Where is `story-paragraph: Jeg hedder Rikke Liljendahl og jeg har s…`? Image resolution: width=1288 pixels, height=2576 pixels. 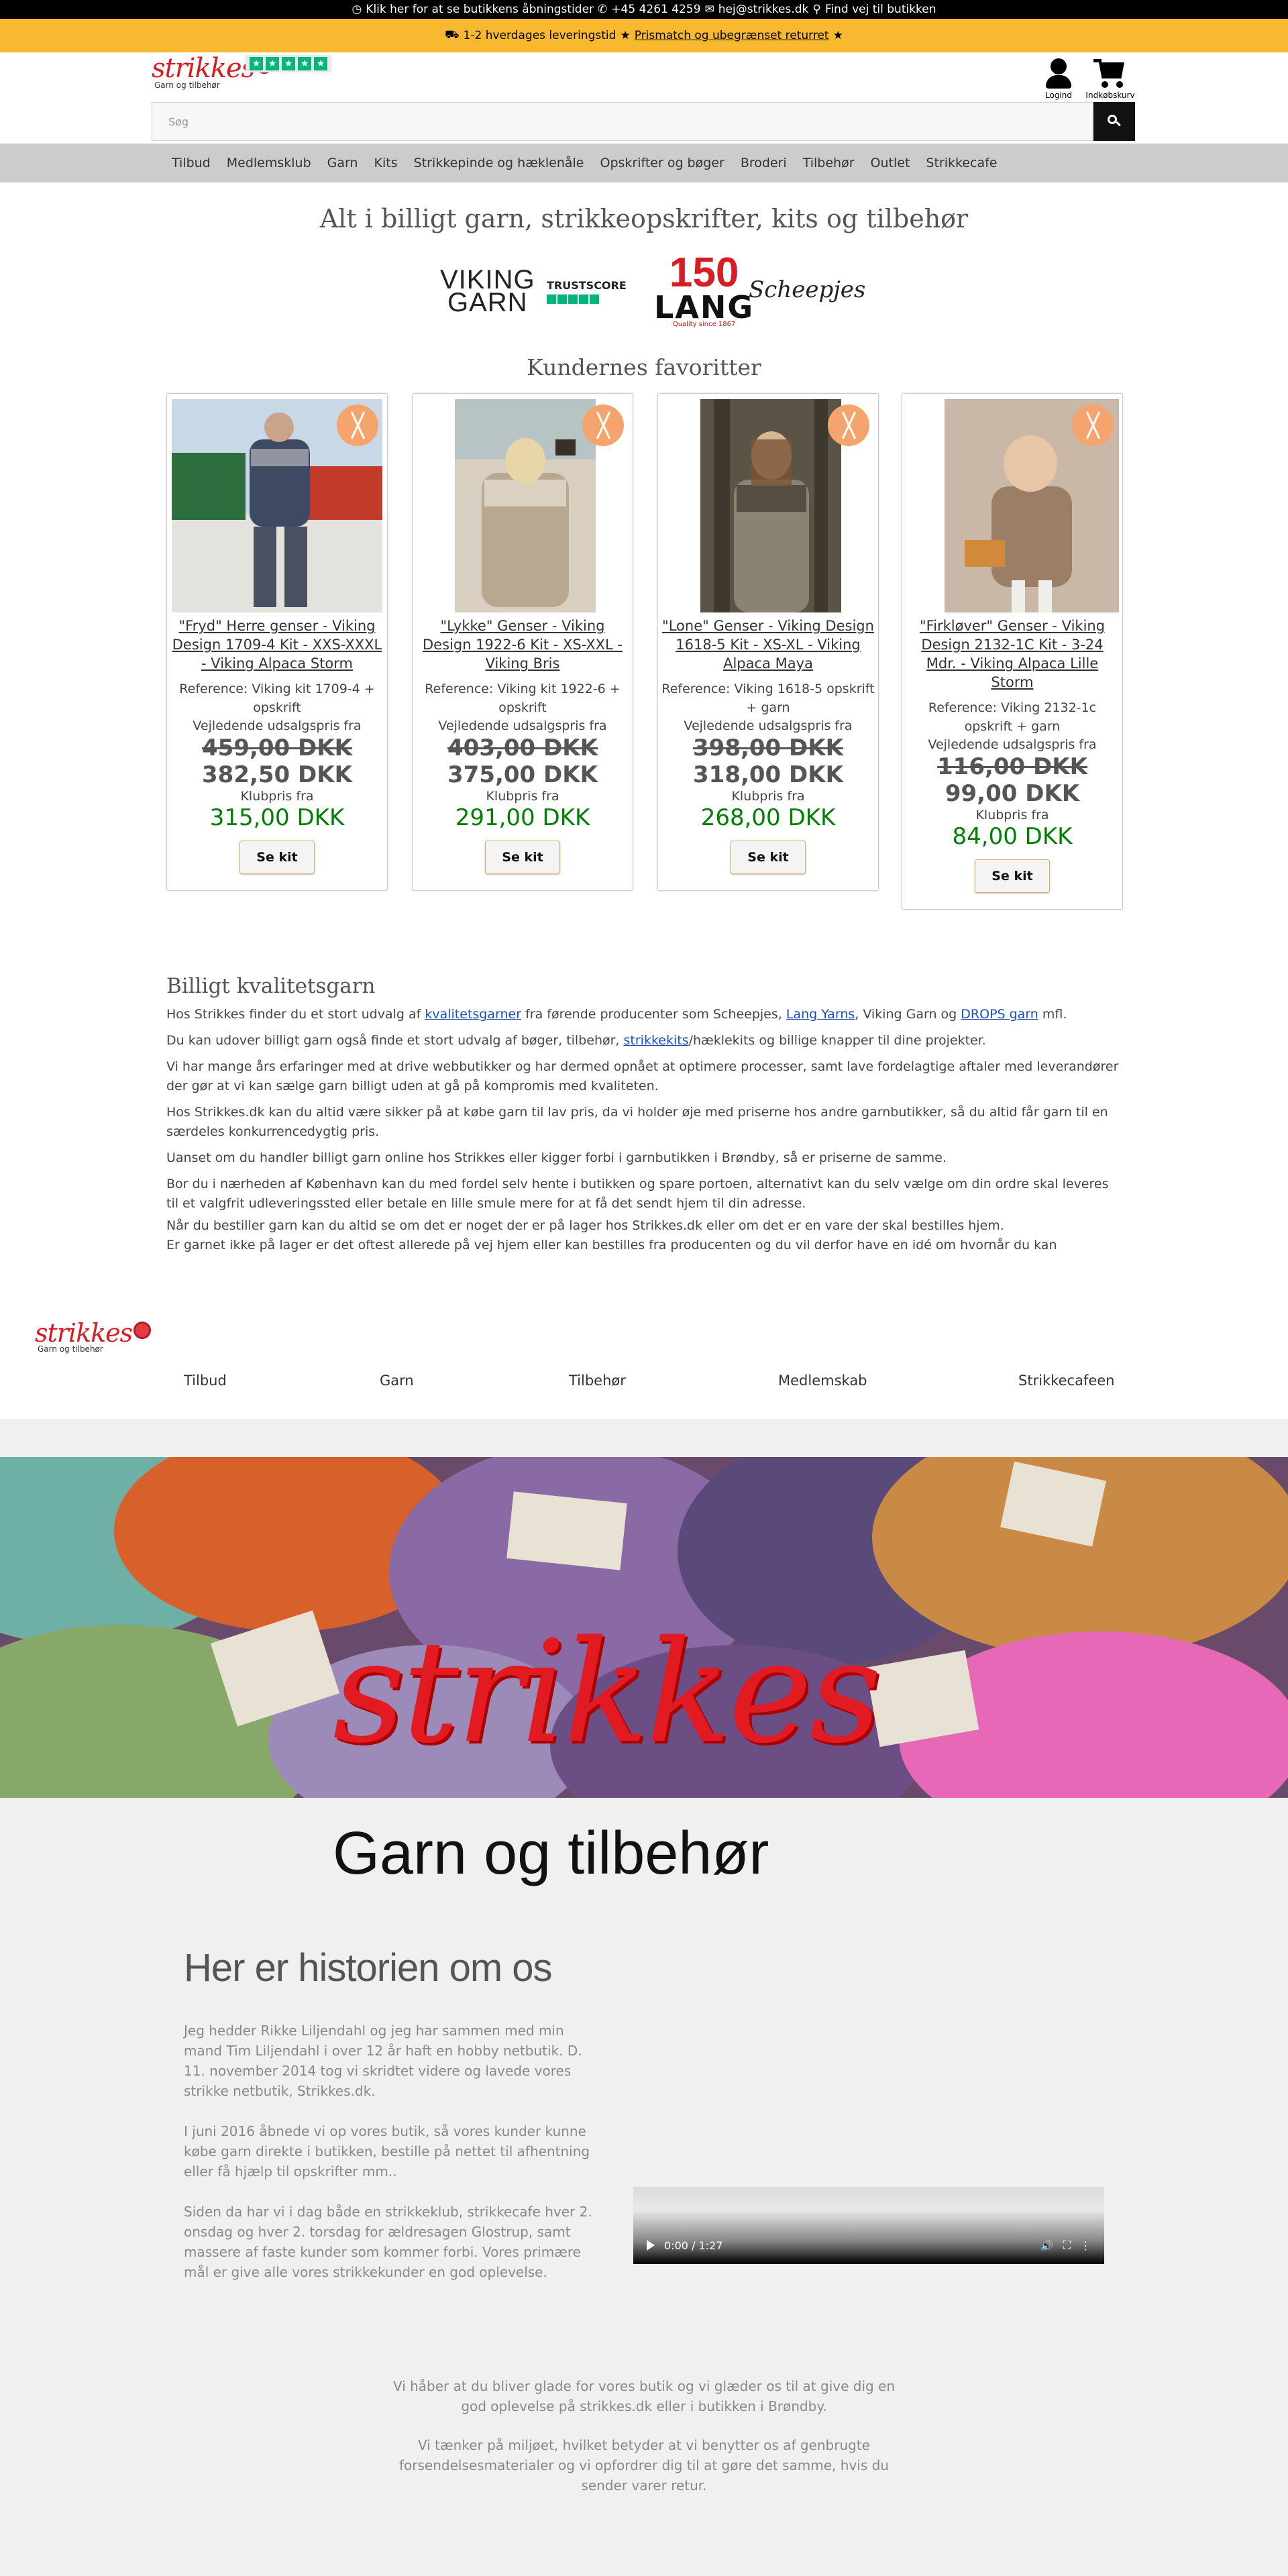
story-paragraph: Jeg hedder Rikke Liljendahl og jeg har s… is located at coordinates (383, 2061).